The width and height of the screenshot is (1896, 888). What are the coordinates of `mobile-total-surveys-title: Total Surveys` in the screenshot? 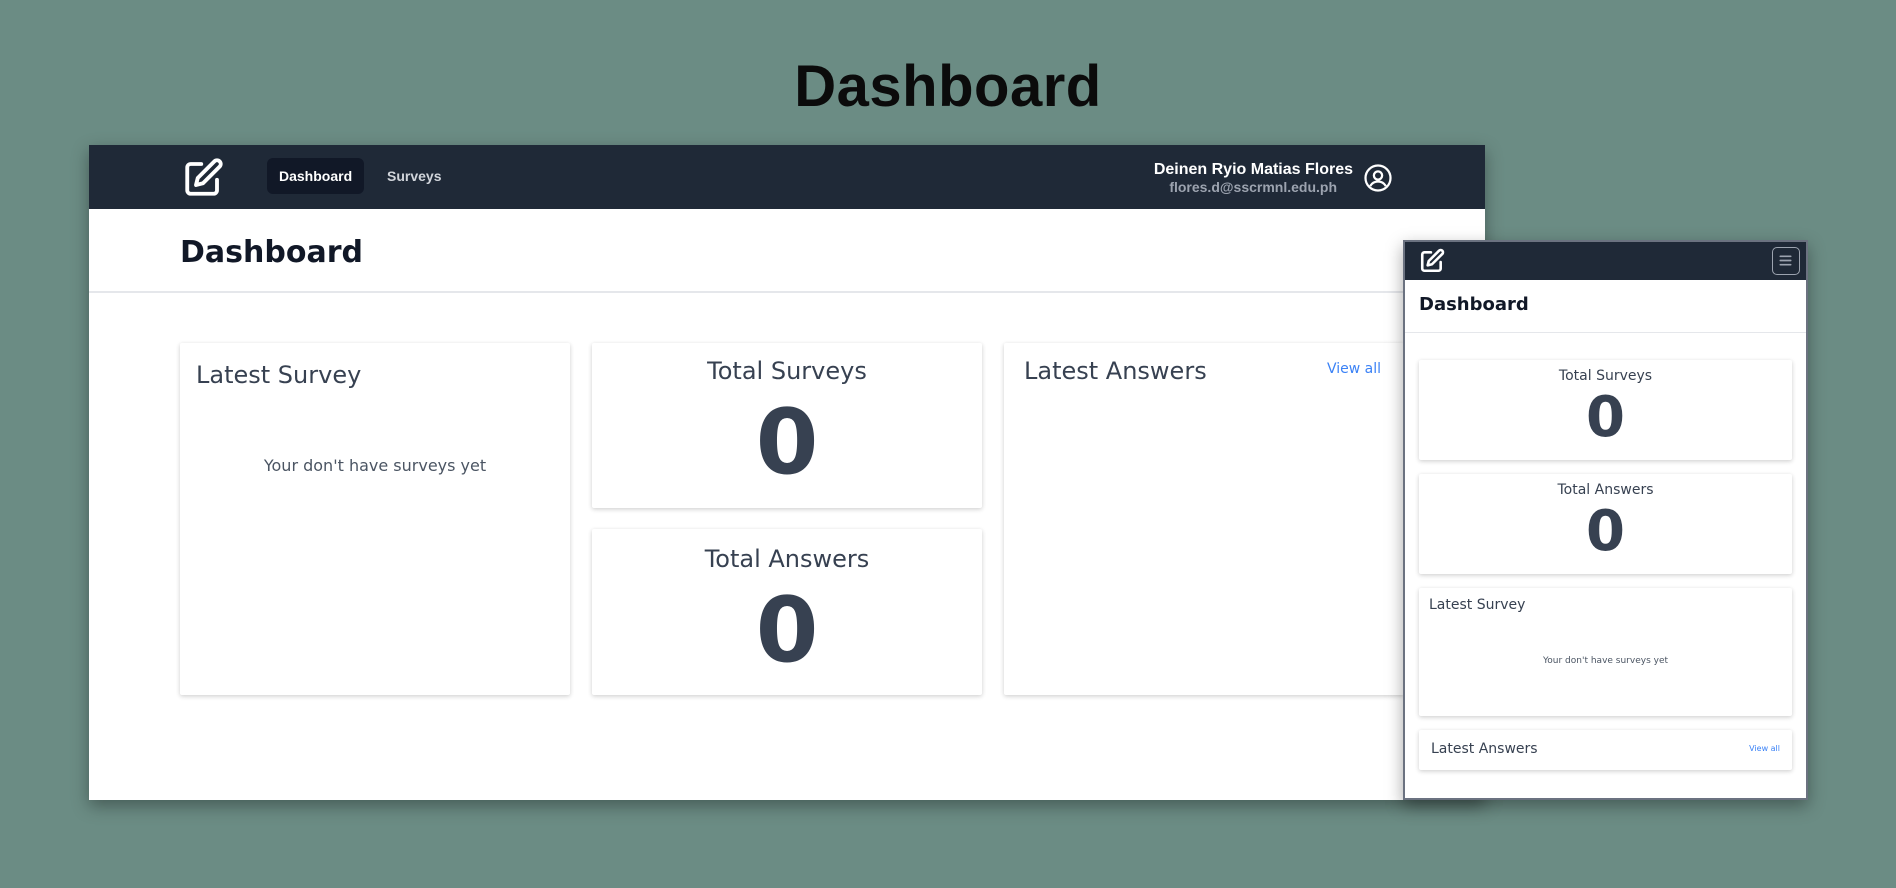 It's located at (1605, 376).